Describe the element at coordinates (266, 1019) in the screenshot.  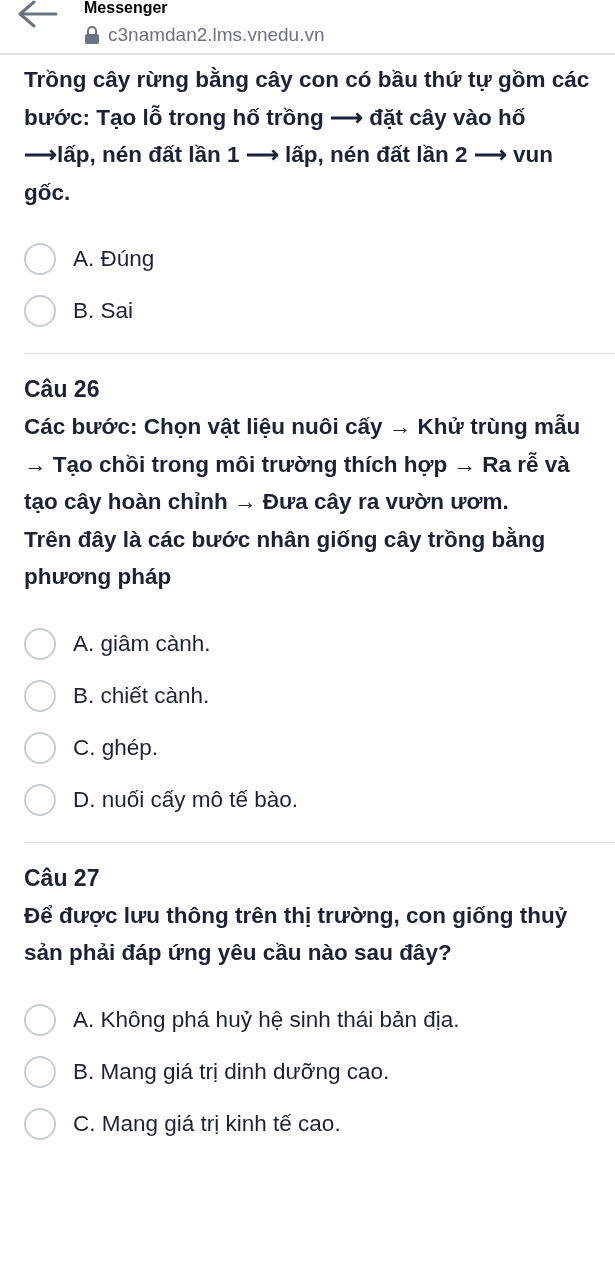
I see `option-text: A. Không phá huỷ hệ sinh thái bản địa.` at that location.